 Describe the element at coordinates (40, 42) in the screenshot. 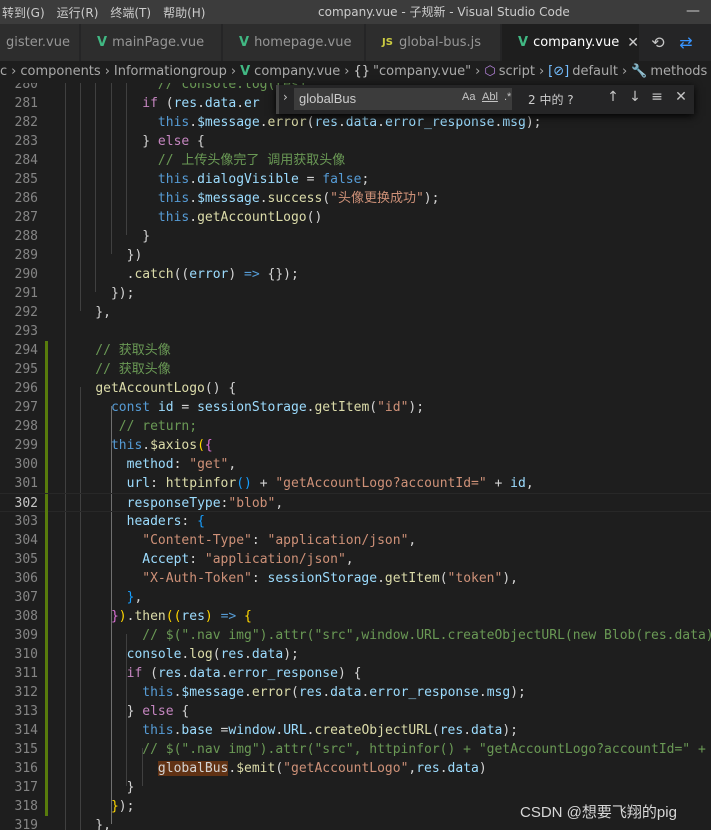

I see `tab-register: gister.vue` at that location.